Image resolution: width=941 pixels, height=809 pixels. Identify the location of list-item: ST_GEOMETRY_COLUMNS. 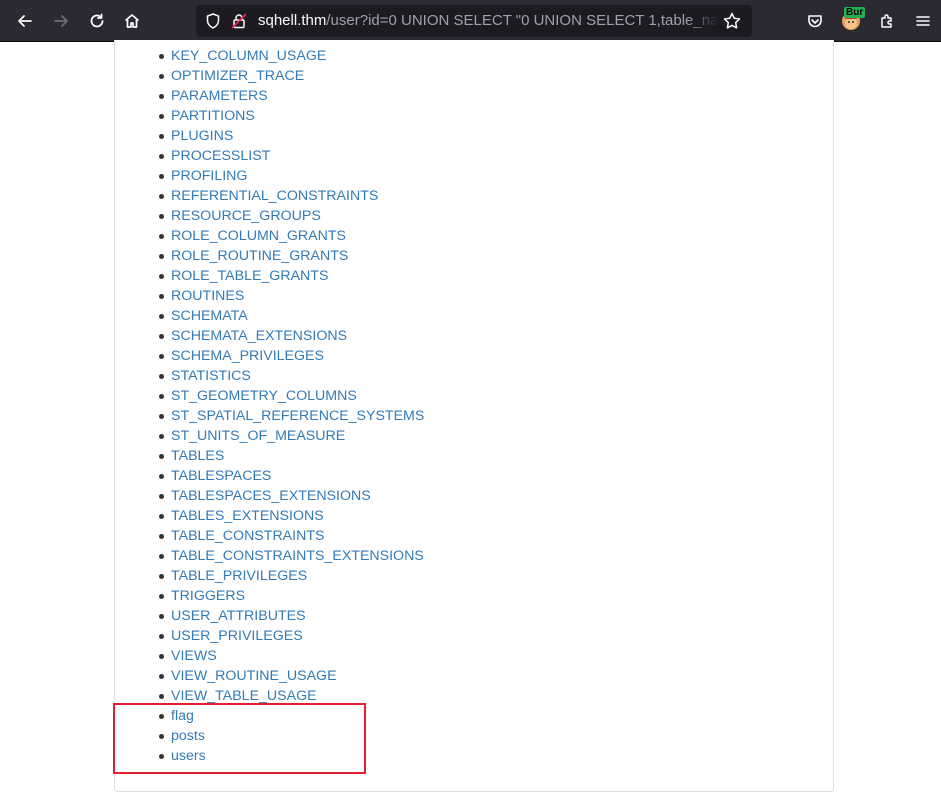
(290, 396).